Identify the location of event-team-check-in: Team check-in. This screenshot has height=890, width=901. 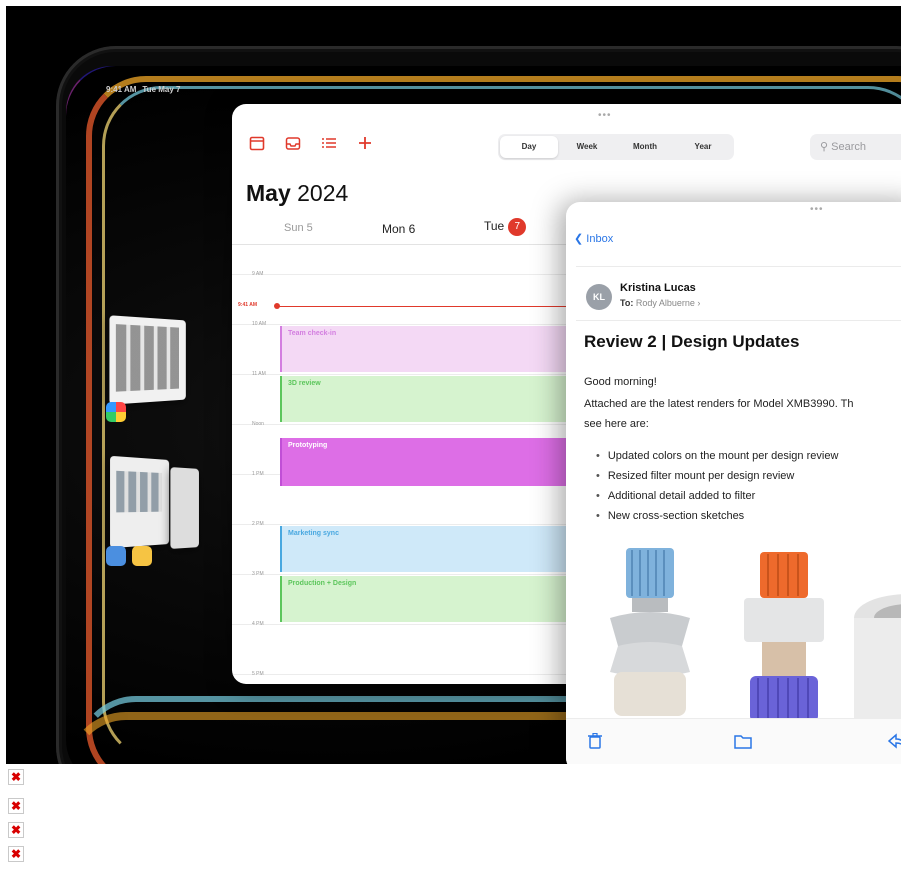
(430, 349).